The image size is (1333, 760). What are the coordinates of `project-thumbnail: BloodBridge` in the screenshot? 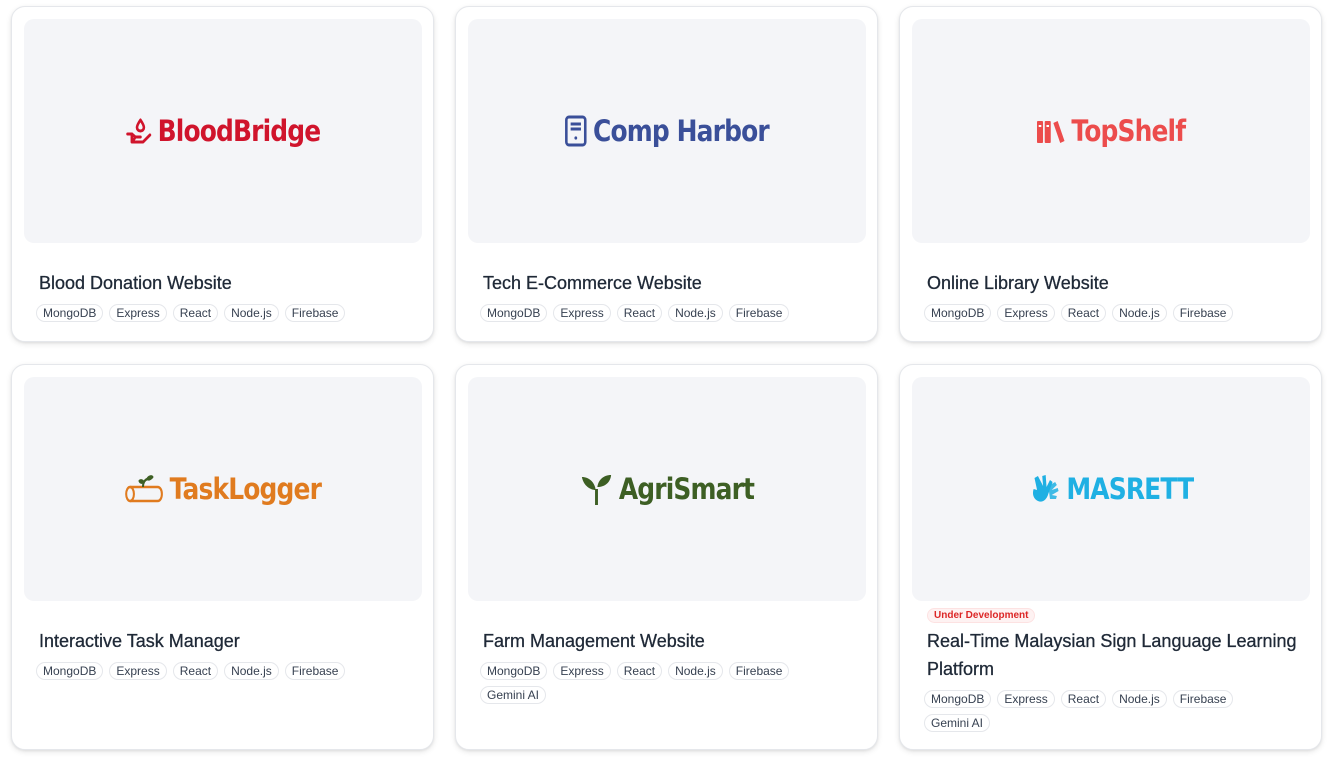 It's located at (223, 131).